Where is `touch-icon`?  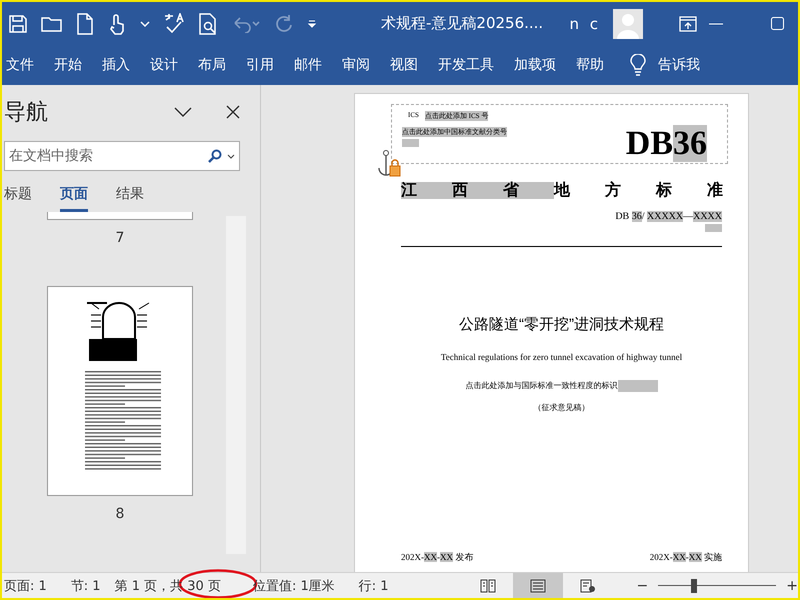 touch-icon is located at coordinates (117, 23).